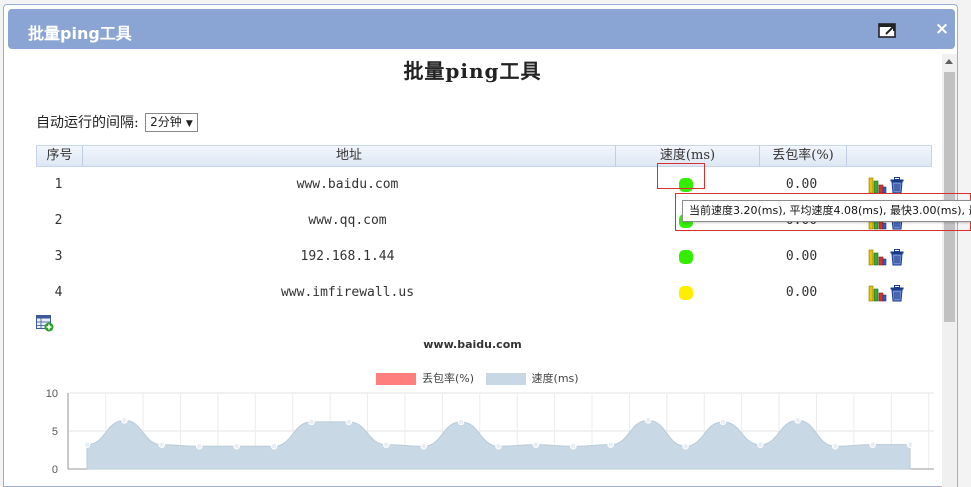 The height and width of the screenshot is (487, 971). I want to click on header-actions, so click(888, 156).